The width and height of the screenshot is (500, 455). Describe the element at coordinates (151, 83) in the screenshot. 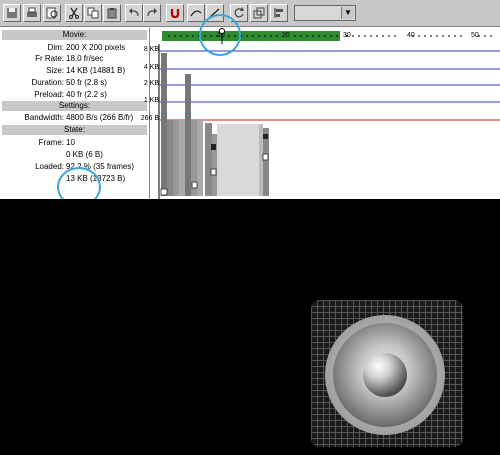

I see `y-label-2kb: 2 KB` at that location.